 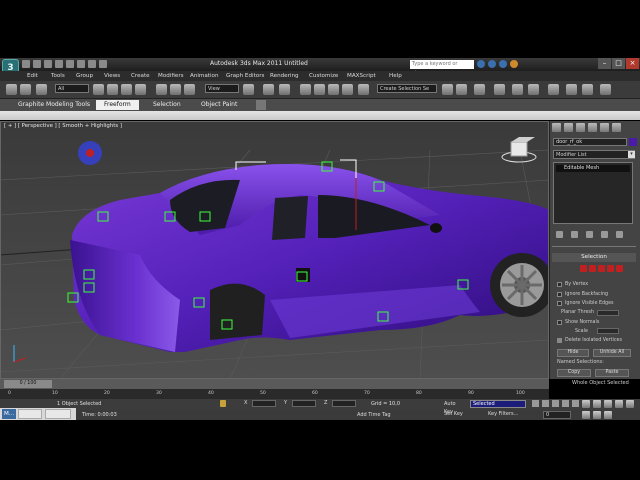 I want to click on pan-icon, so click(x=586, y=415).